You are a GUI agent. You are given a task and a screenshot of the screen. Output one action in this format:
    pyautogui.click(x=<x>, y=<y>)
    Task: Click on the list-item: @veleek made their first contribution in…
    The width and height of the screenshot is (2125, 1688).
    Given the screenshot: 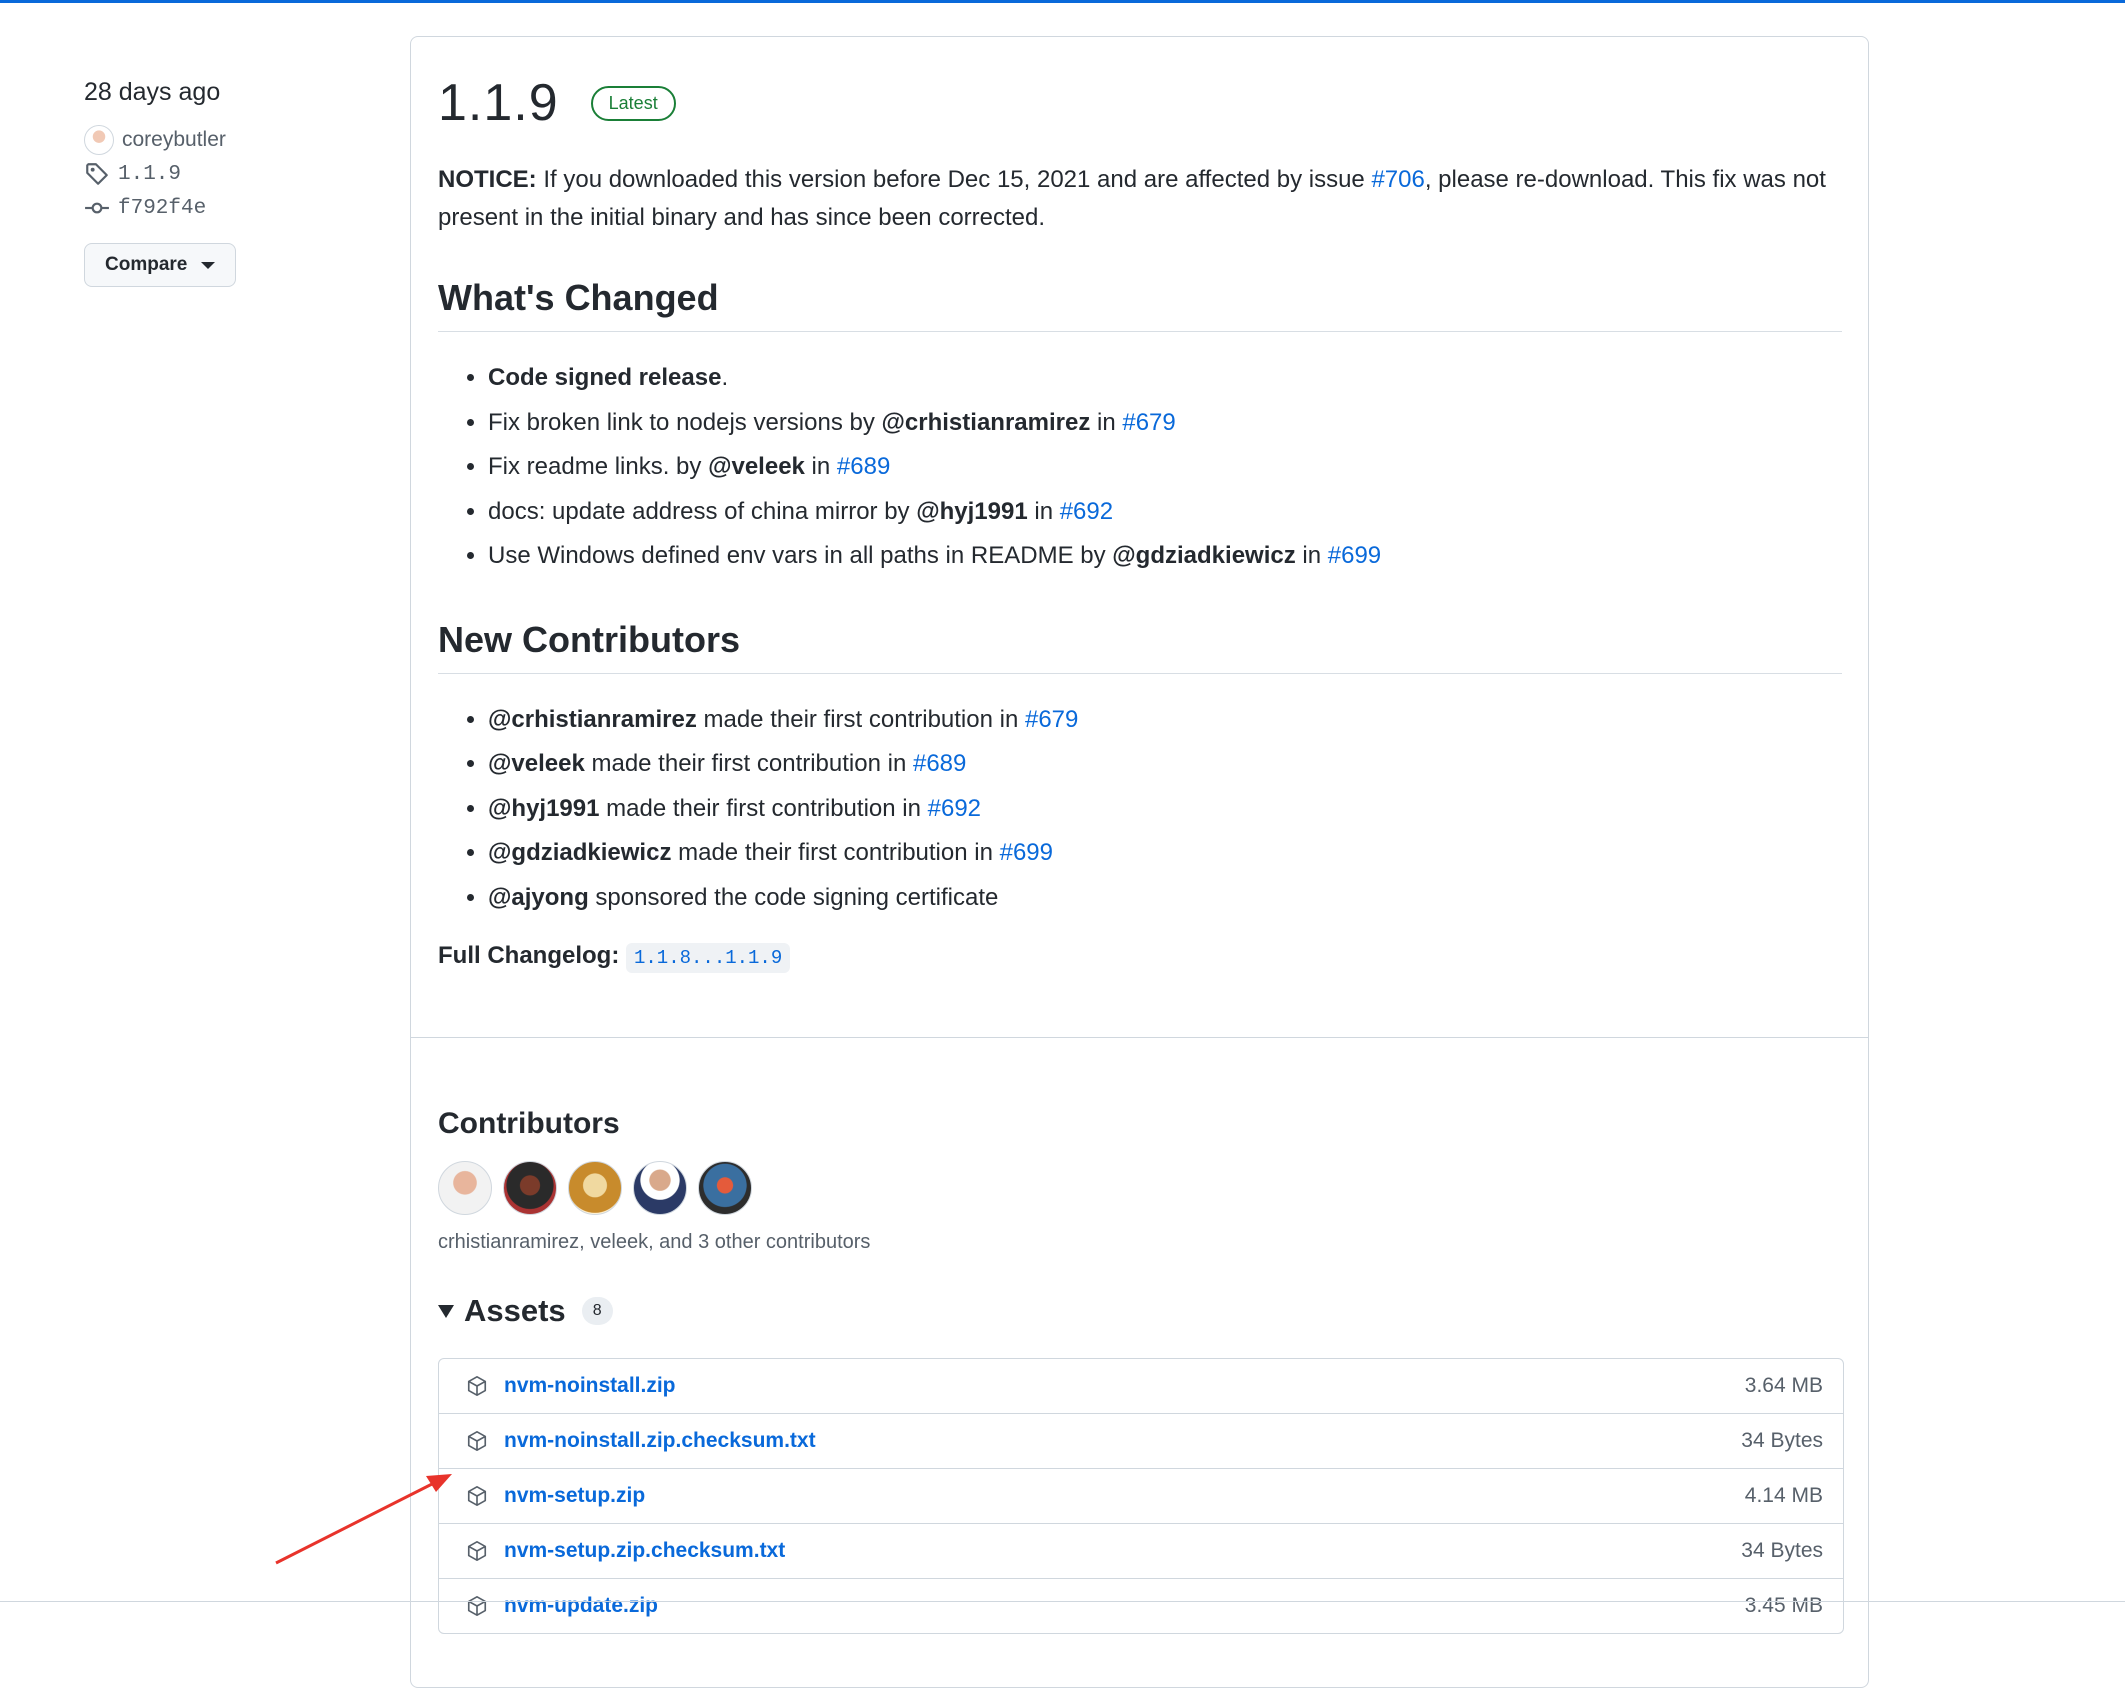 What is the action you would take?
    pyautogui.click(x=1165, y=764)
    